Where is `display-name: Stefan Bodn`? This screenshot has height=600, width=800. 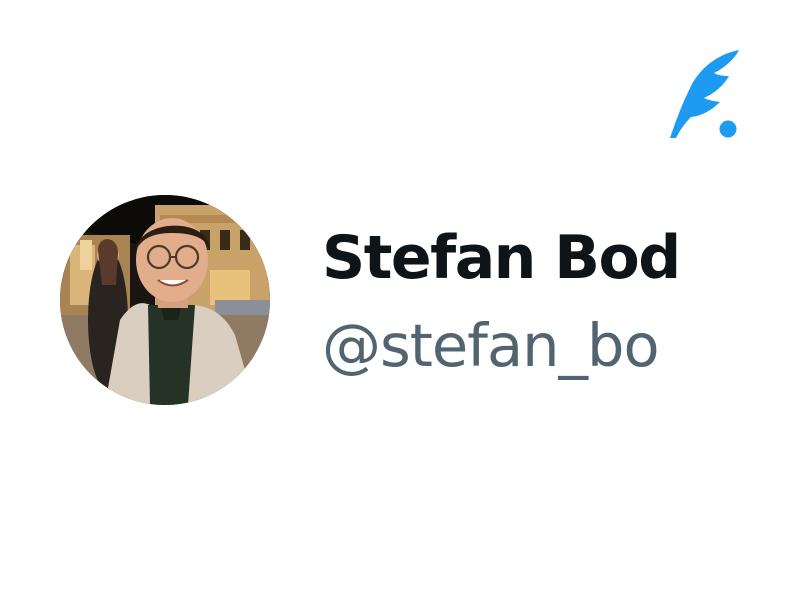
display-name: Stefan Bodn is located at coordinates (501, 258).